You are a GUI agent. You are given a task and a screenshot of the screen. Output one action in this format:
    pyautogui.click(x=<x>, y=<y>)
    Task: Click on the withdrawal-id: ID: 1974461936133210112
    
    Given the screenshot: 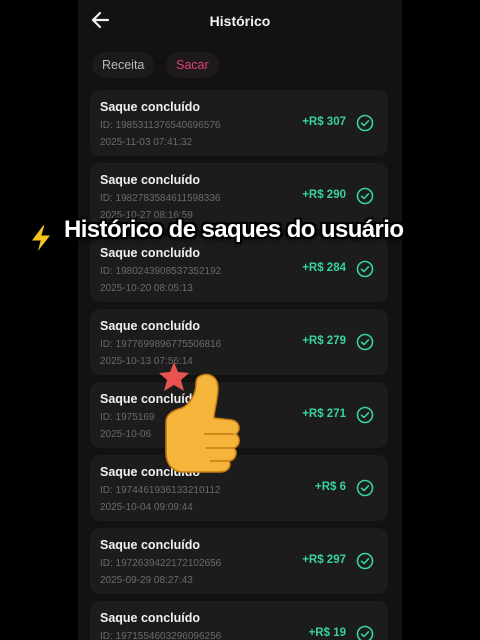 What is the action you would take?
    pyautogui.click(x=160, y=490)
    